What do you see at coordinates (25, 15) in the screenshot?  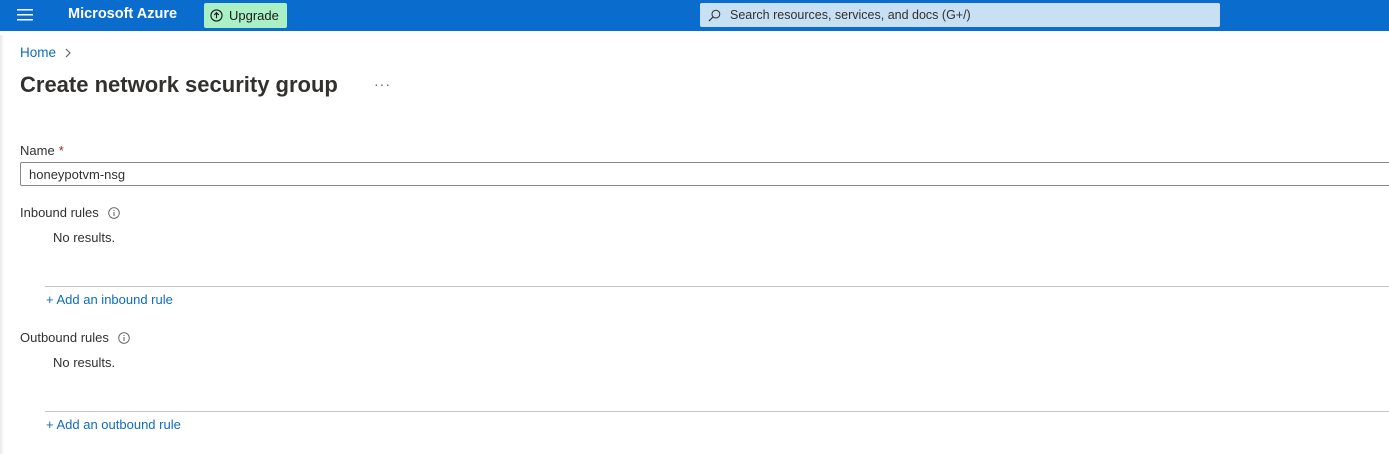 I see `menu-icon` at bounding box center [25, 15].